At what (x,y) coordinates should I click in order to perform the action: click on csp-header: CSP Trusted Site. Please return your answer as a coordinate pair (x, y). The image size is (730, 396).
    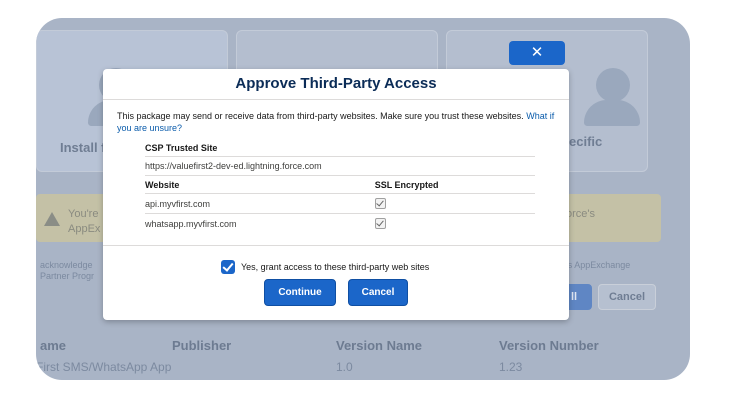
    Looking at the image, I should click on (181, 148).